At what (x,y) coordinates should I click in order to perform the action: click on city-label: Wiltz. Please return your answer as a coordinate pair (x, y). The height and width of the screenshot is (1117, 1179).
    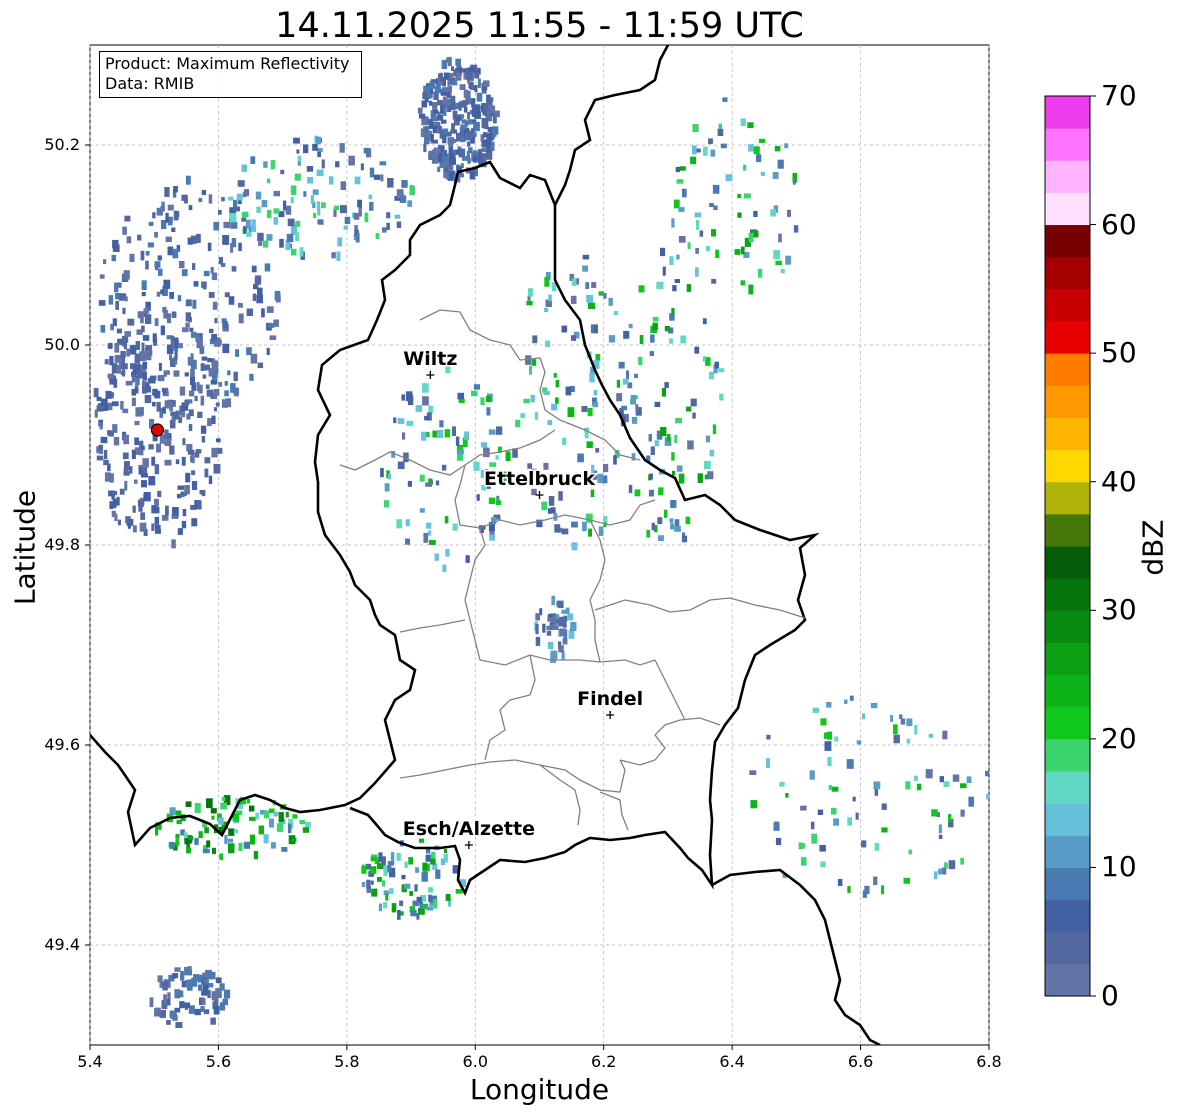
    Looking at the image, I should click on (430, 359).